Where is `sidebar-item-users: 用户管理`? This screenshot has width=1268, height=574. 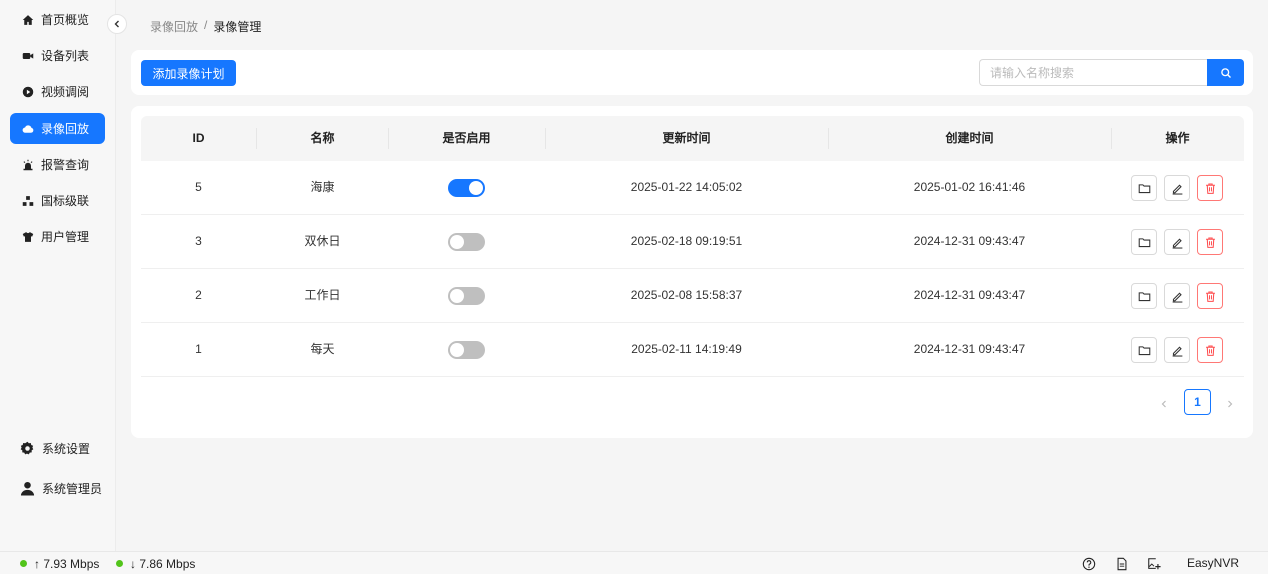 sidebar-item-users: 用户管理 is located at coordinates (57, 236).